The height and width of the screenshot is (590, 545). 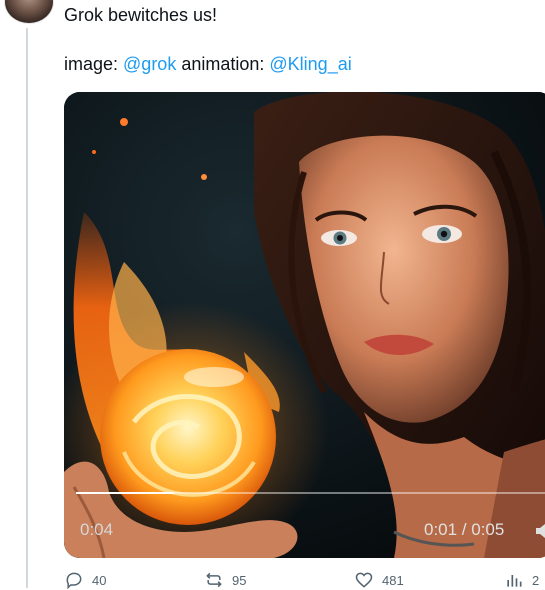 I want to click on tweet-text: Grok bewitches us!, so click(x=141, y=15).